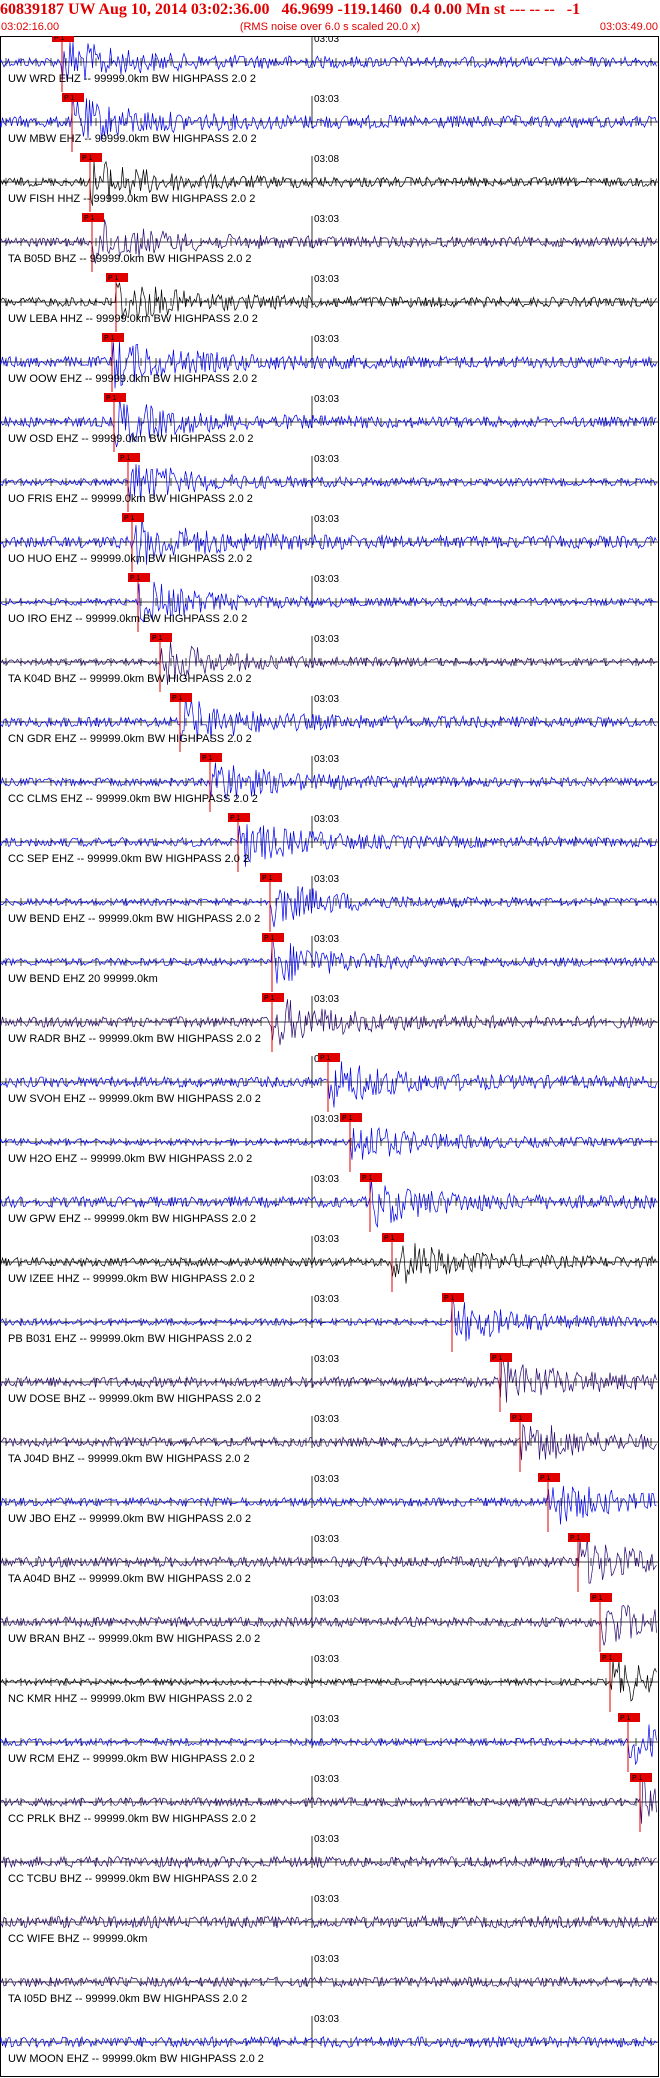  What do you see at coordinates (329, 1919) in the screenshot?
I see `trace-row: 03:03 CC WIFE BHZ -- 99999.0km` at bounding box center [329, 1919].